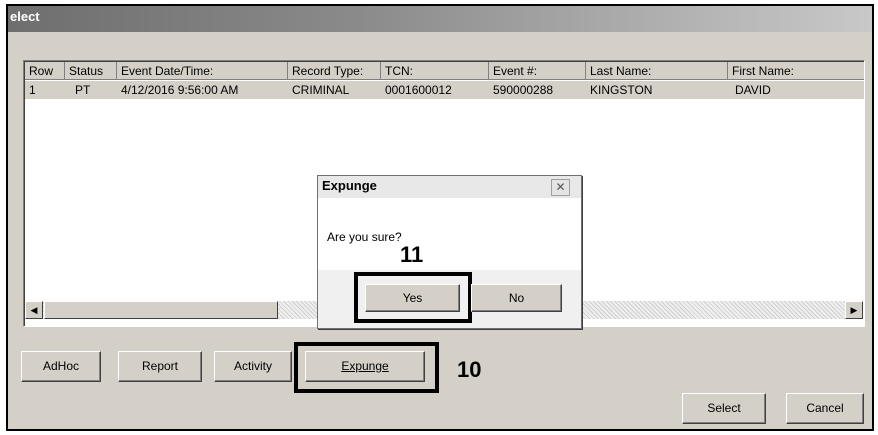 This screenshot has height=435, width=878. What do you see at coordinates (560, 187) in the screenshot?
I see `close-icon: ✕` at bounding box center [560, 187].